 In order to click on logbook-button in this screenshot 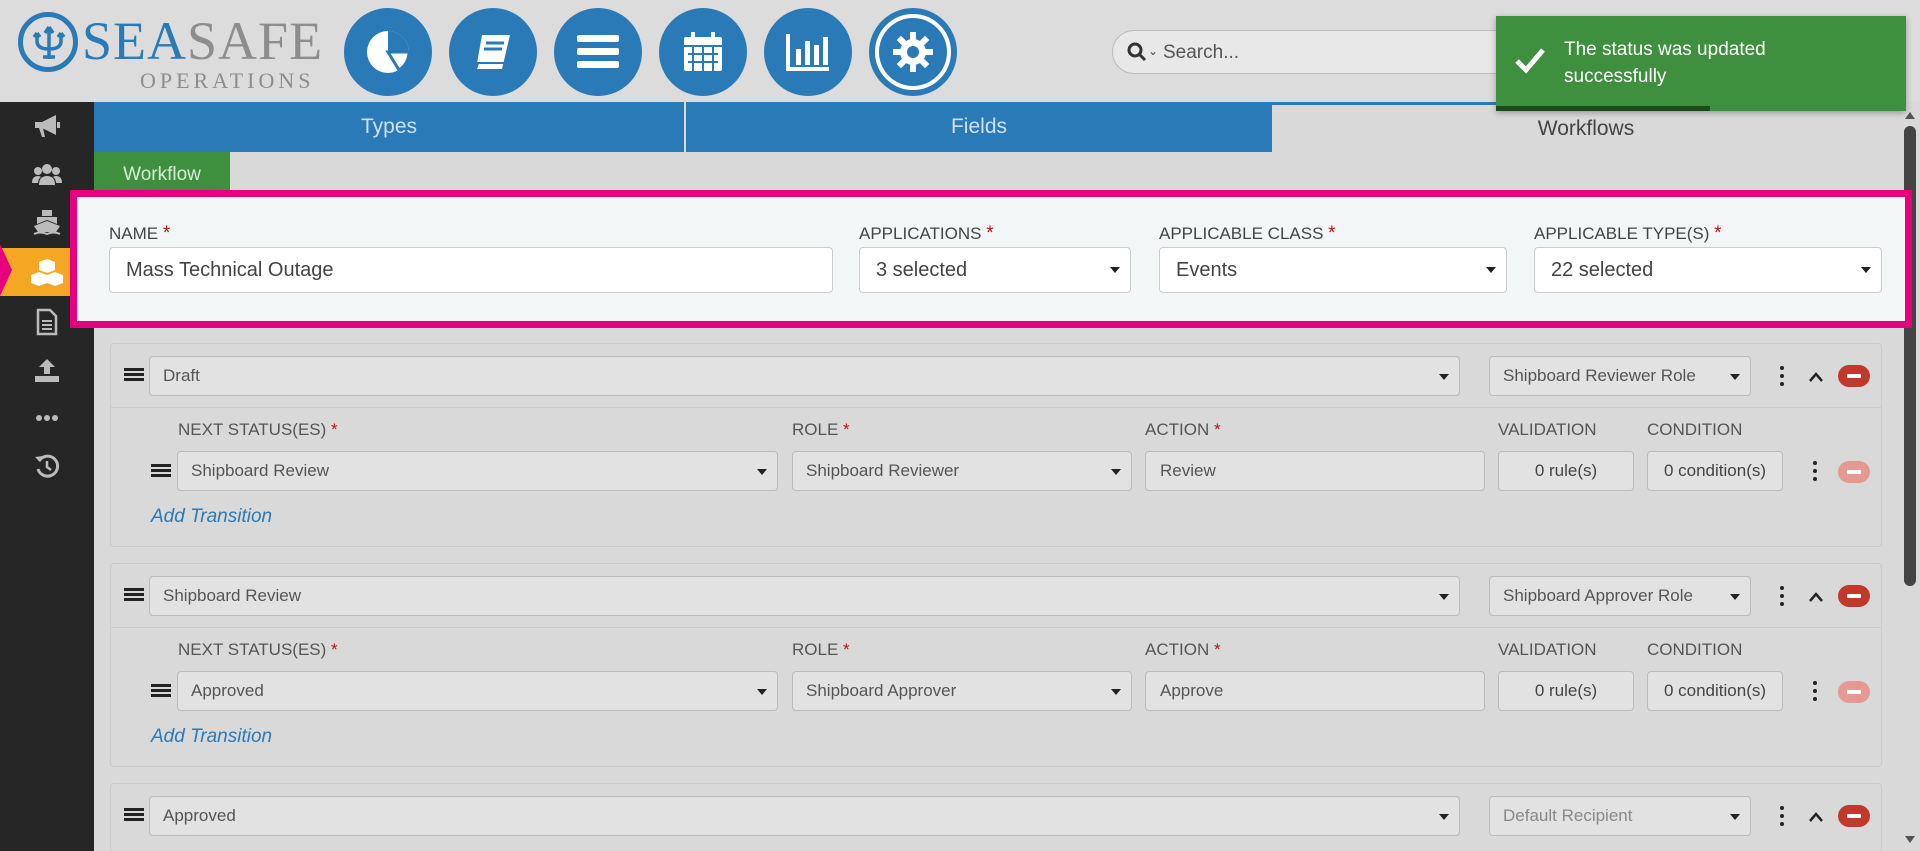, I will do `click(493, 52)`.